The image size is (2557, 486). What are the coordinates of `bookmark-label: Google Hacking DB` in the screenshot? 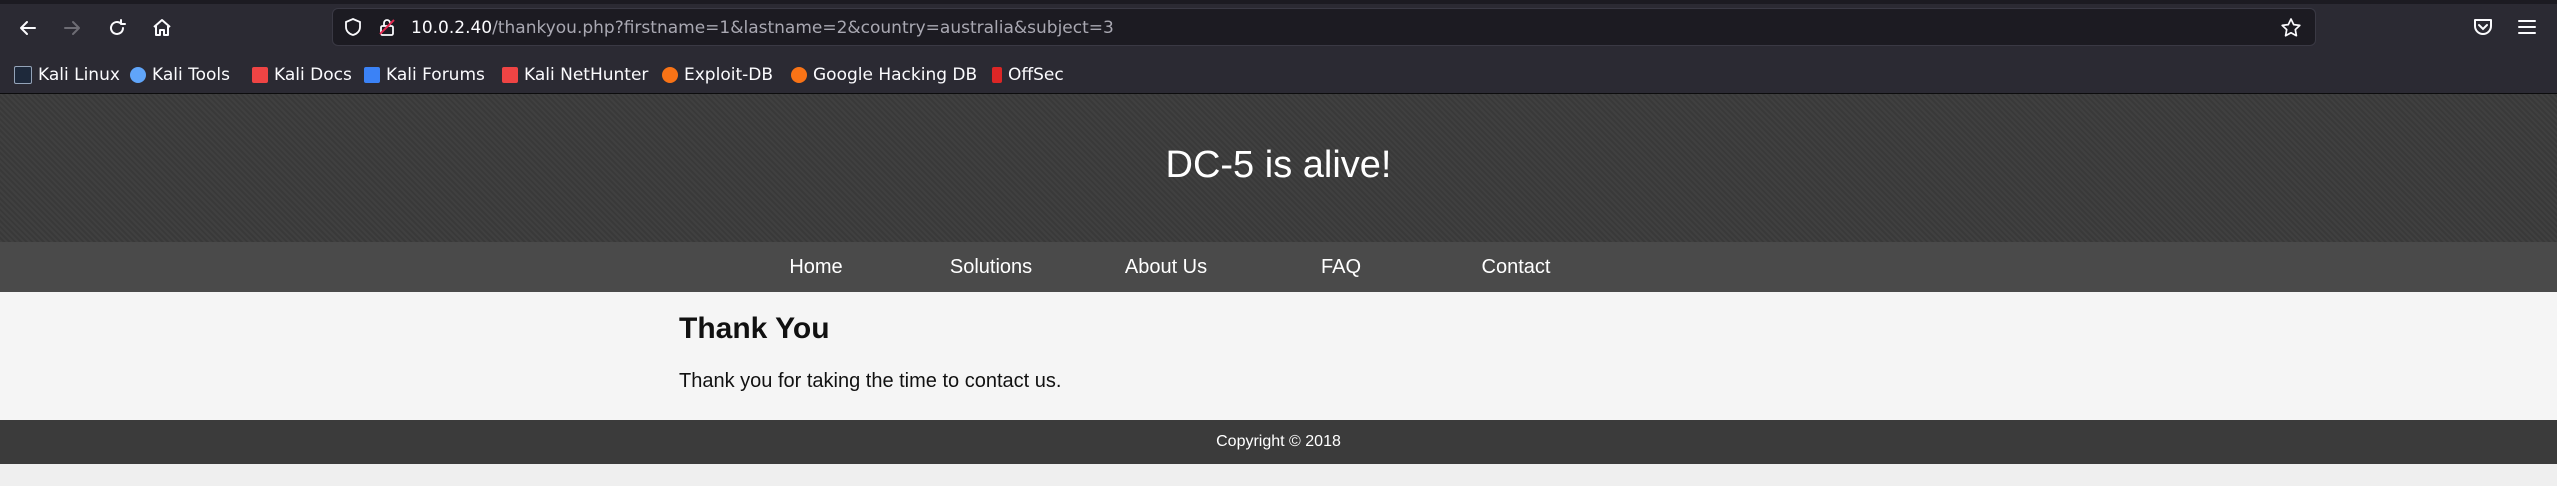 It's located at (895, 75).